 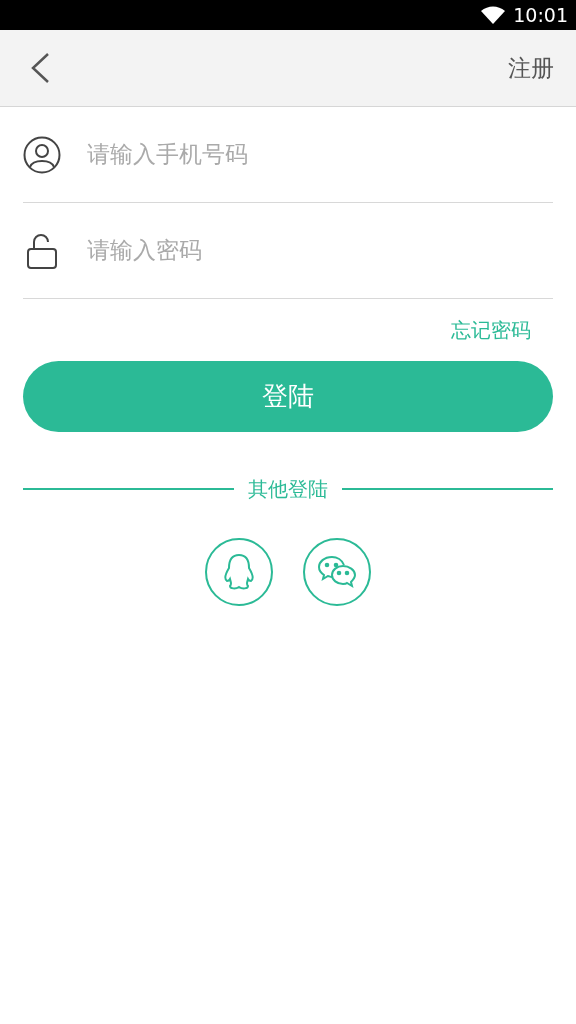 I want to click on penguin-icon, so click(x=239, y=572).